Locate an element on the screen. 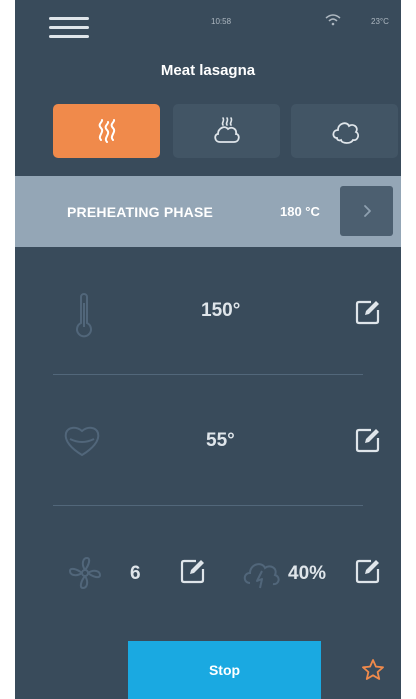  steam-pot-icon is located at coordinates (226, 130).